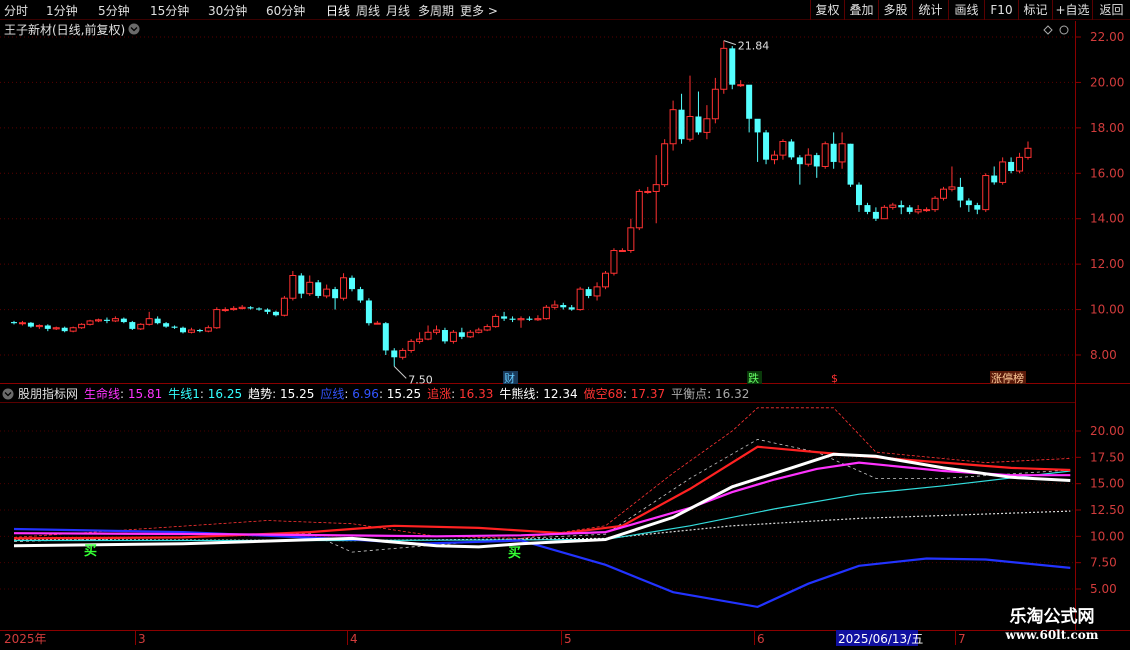 The image size is (1130, 650). Describe the element at coordinates (1107, 219) in the screenshot. I see `price-axis-label: 14.00` at that location.